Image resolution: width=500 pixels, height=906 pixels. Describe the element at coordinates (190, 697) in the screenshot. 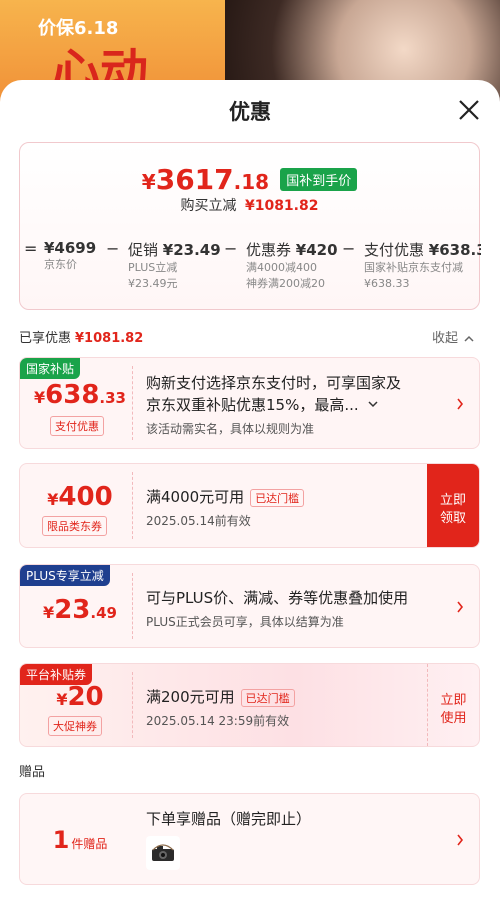

I see `card-title-text: 满200元可用` at that location.